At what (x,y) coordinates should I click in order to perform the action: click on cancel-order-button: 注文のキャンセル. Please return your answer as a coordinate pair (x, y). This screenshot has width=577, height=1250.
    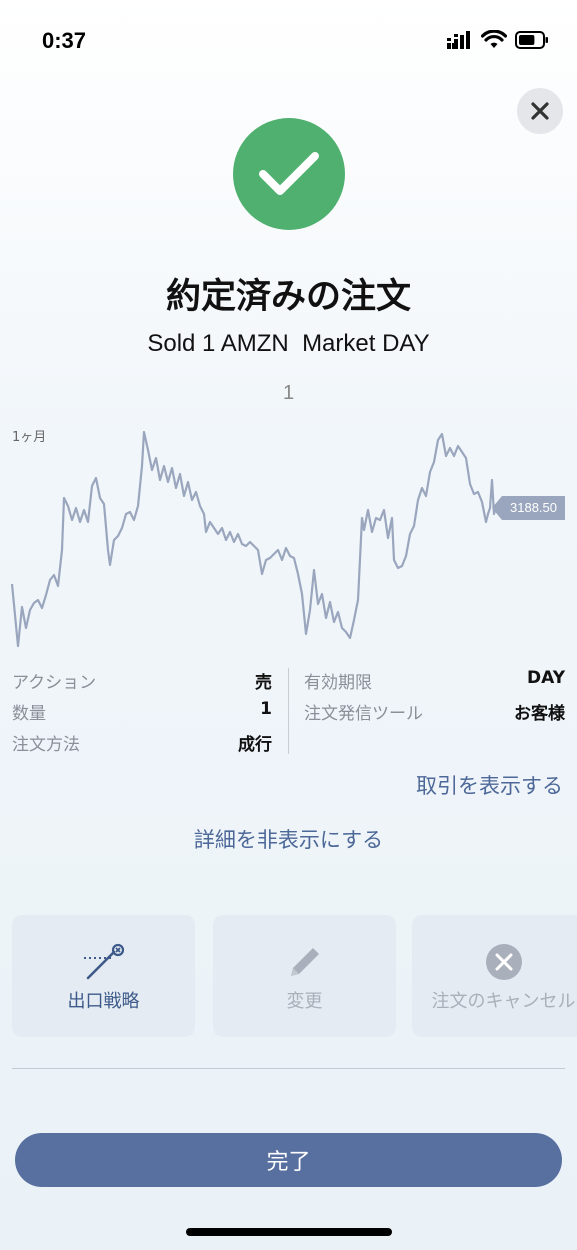
    Looking at the image, I should click on (494, 976).